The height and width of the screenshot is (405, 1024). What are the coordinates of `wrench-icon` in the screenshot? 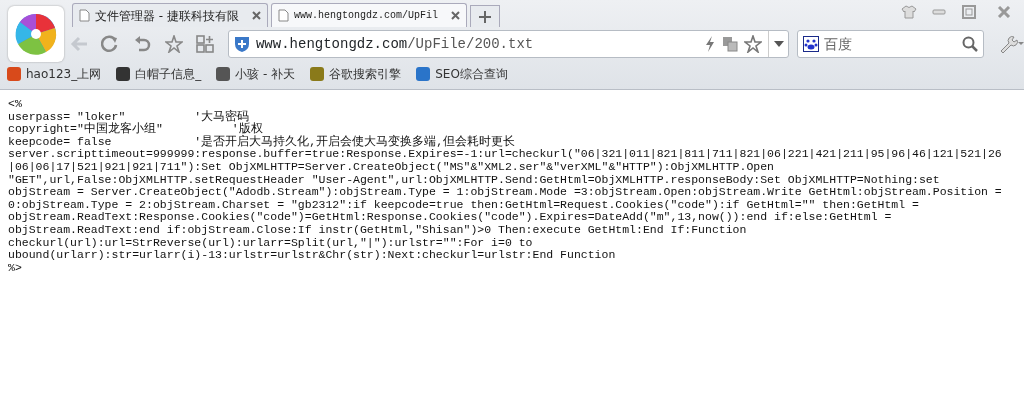 It's located at (1011, 44).